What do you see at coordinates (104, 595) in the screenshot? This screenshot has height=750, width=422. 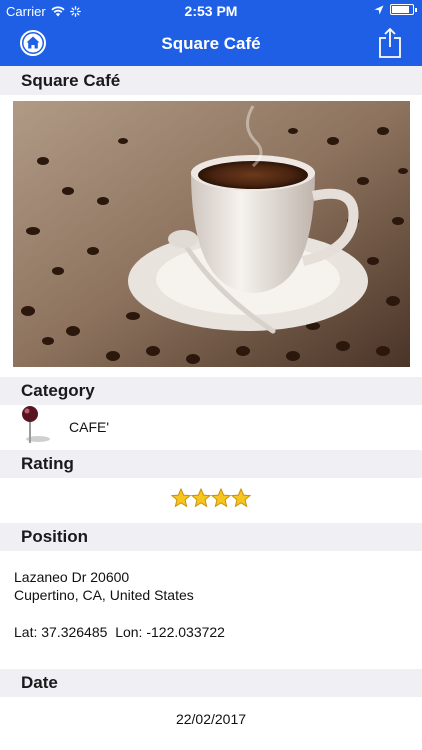 I see `address-line-2: Cupertino, CA, United States` at bounding box center [104, 595].